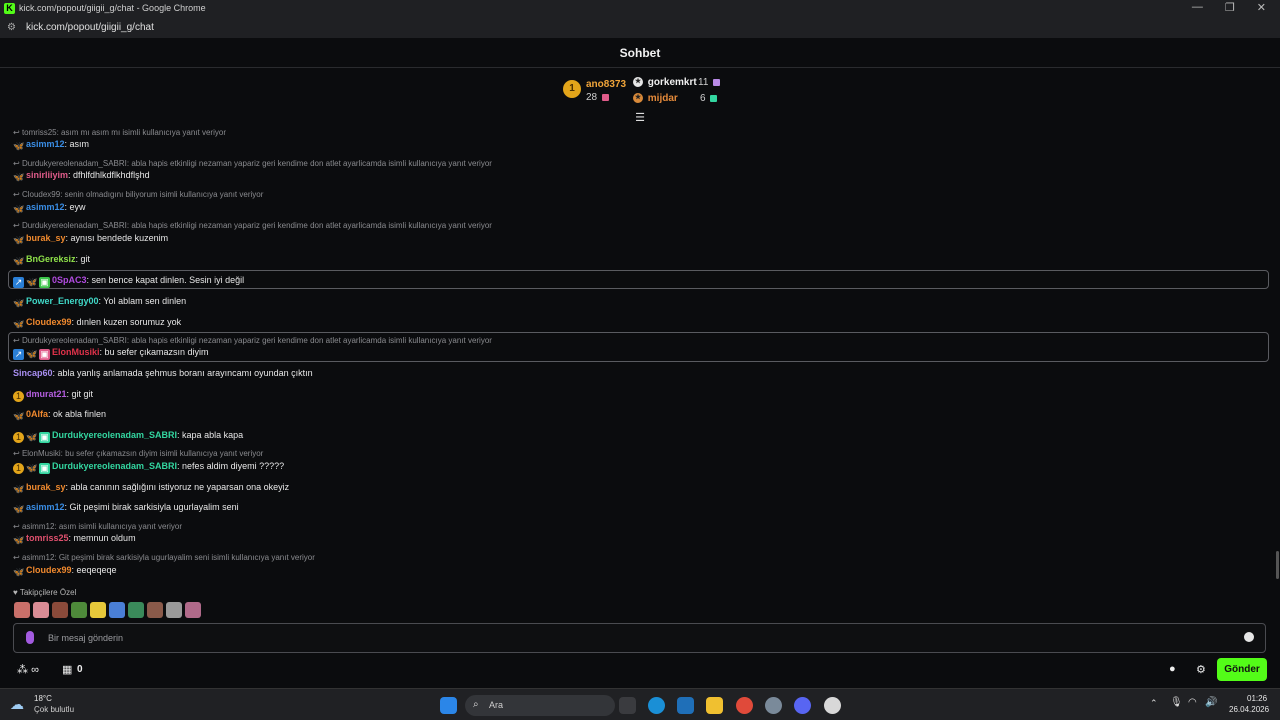  I want to click on rank-coin-icon: 1, so click(18, 468).